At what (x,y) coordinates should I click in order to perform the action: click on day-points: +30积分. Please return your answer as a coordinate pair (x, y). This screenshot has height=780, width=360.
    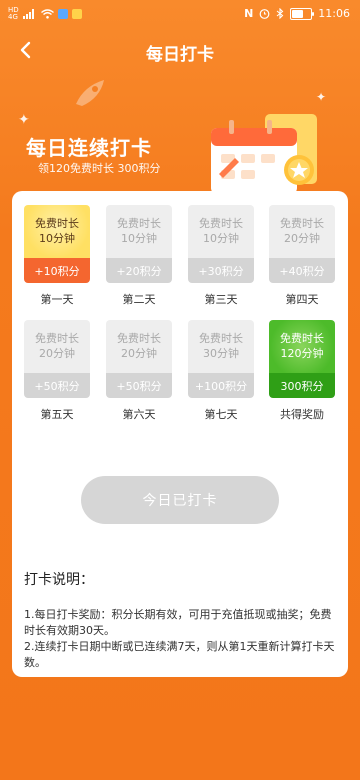
    Looking at the image, I should click on (221, 270).